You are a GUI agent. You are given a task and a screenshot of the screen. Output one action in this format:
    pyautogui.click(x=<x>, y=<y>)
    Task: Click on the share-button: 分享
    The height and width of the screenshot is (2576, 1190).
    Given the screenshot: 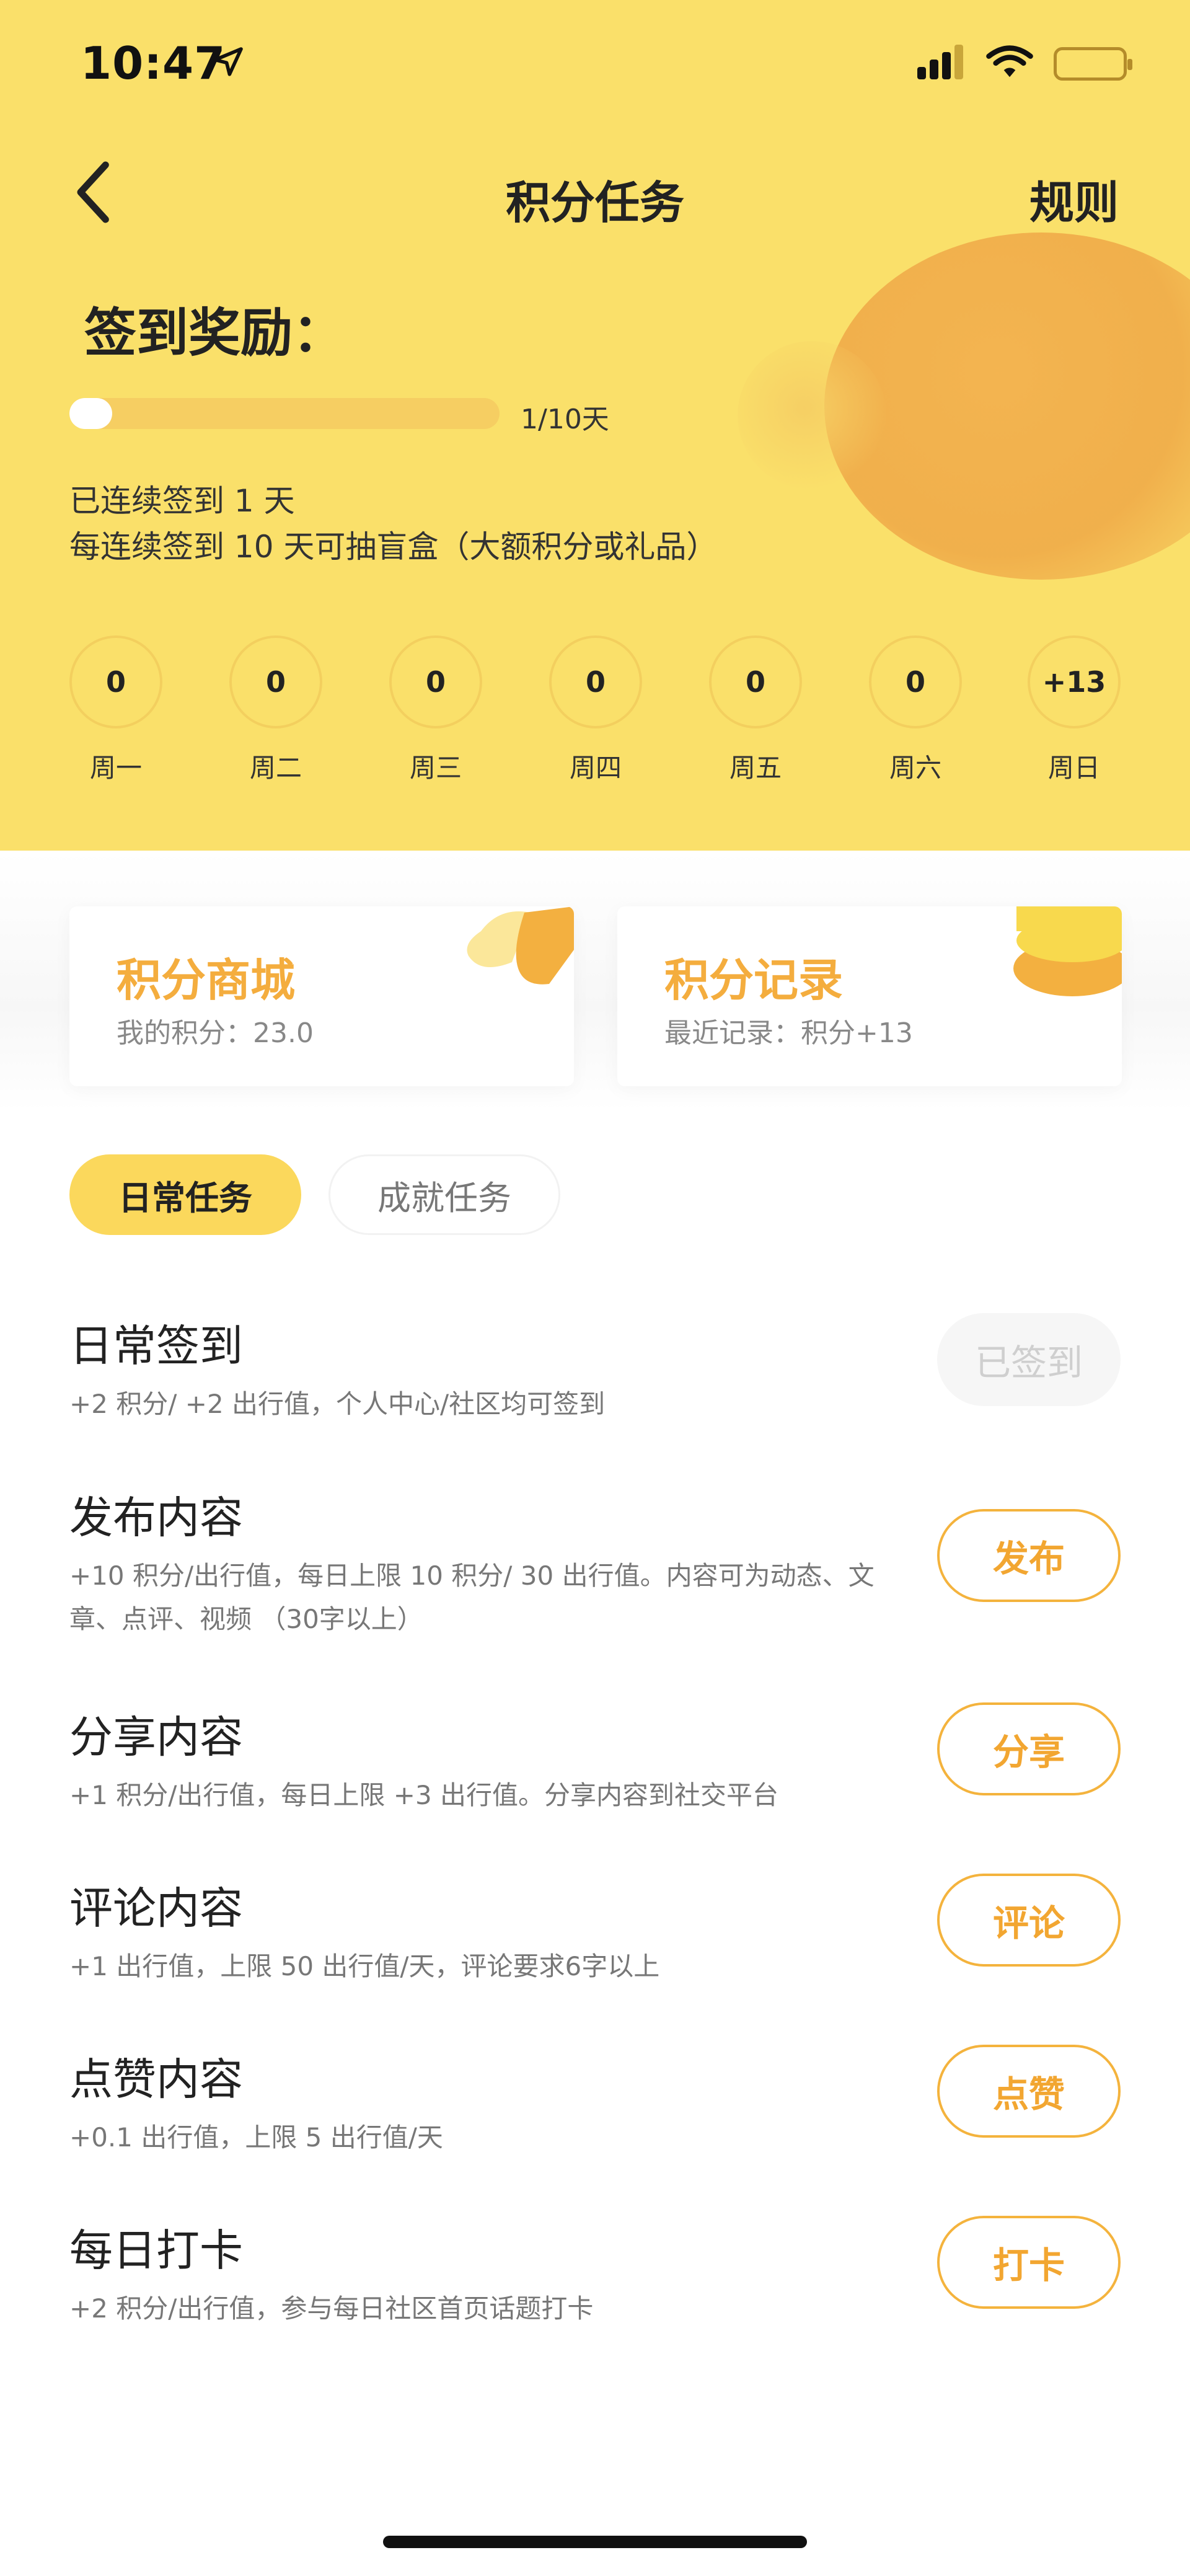 What is the action you would take?
    pyautogui.click(x=1029, y=1749)
    